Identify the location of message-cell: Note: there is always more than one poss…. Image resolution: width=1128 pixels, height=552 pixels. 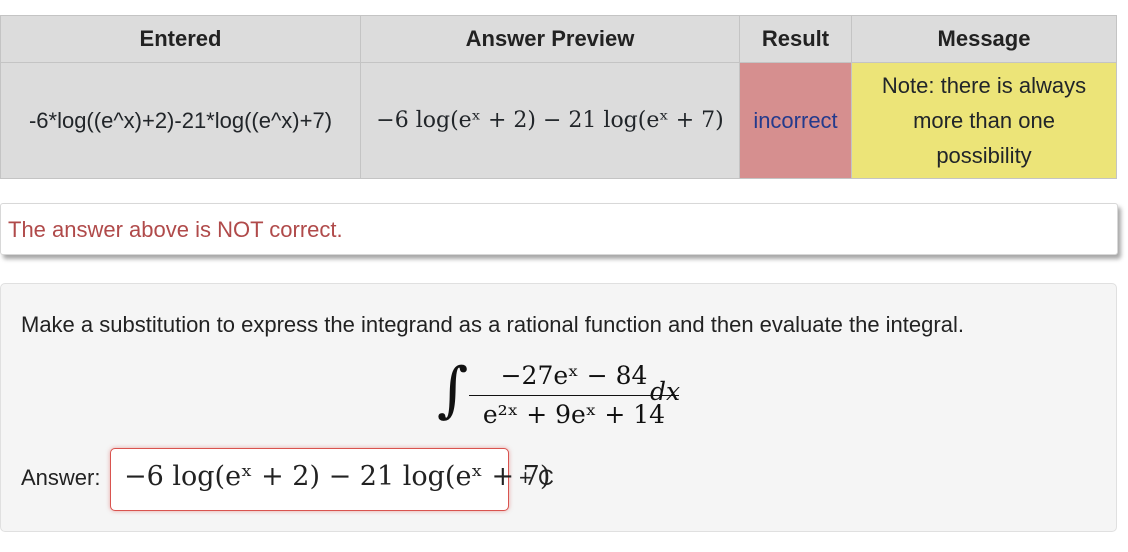
(984, 120).